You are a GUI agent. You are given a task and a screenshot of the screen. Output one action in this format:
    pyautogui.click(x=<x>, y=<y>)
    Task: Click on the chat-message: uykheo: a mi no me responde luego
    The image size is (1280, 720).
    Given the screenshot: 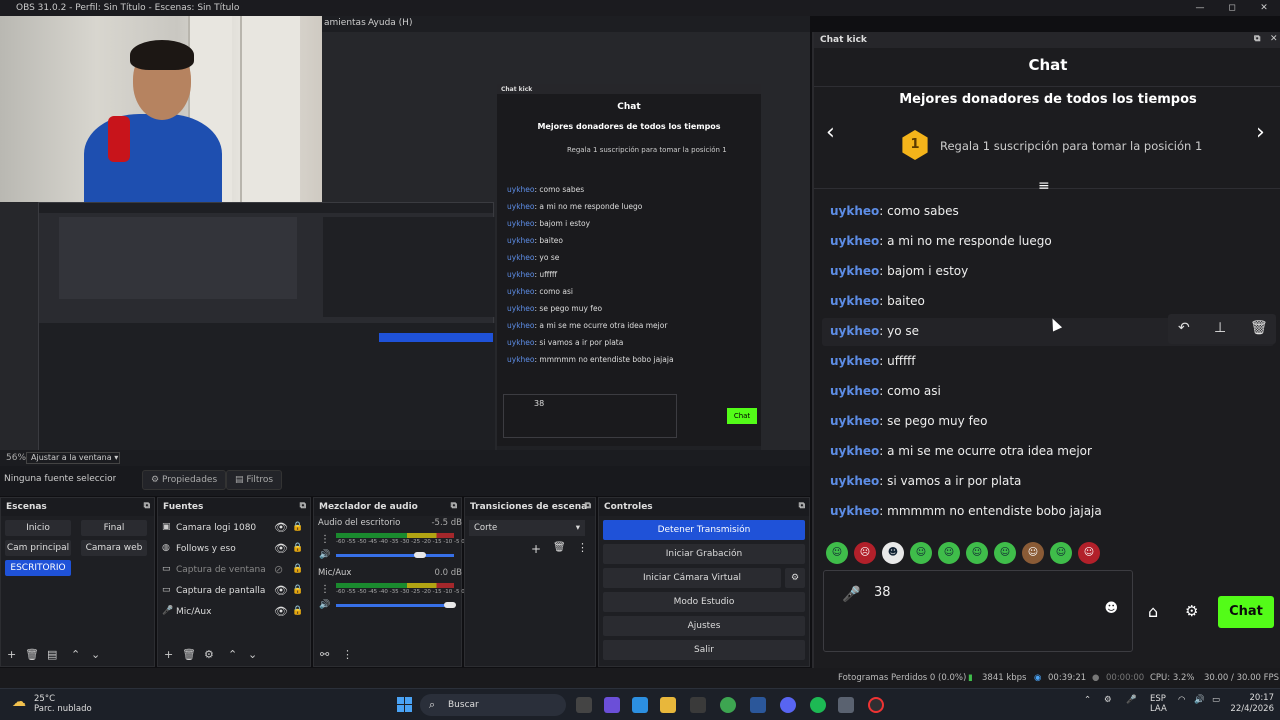 What is the action you would take?
    pyautogui.click(x=941, y=241)
    